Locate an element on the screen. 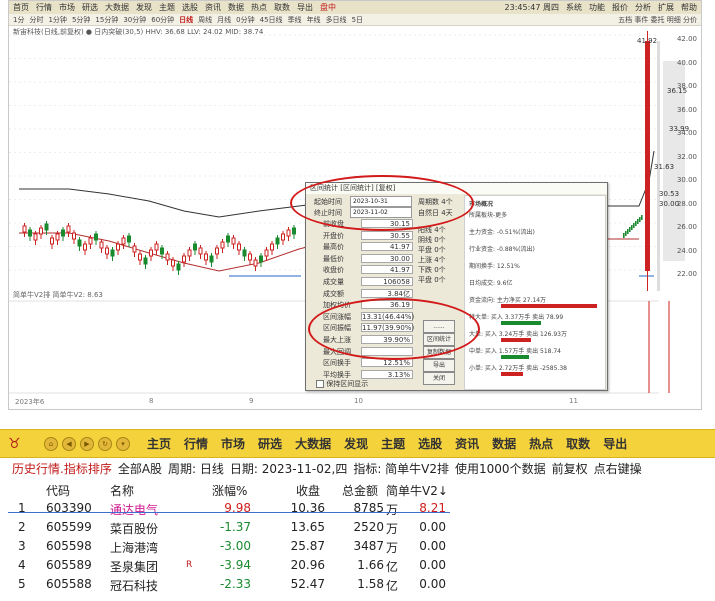  forward-nav-icon: ▶ is located at coordinates (87, 443).